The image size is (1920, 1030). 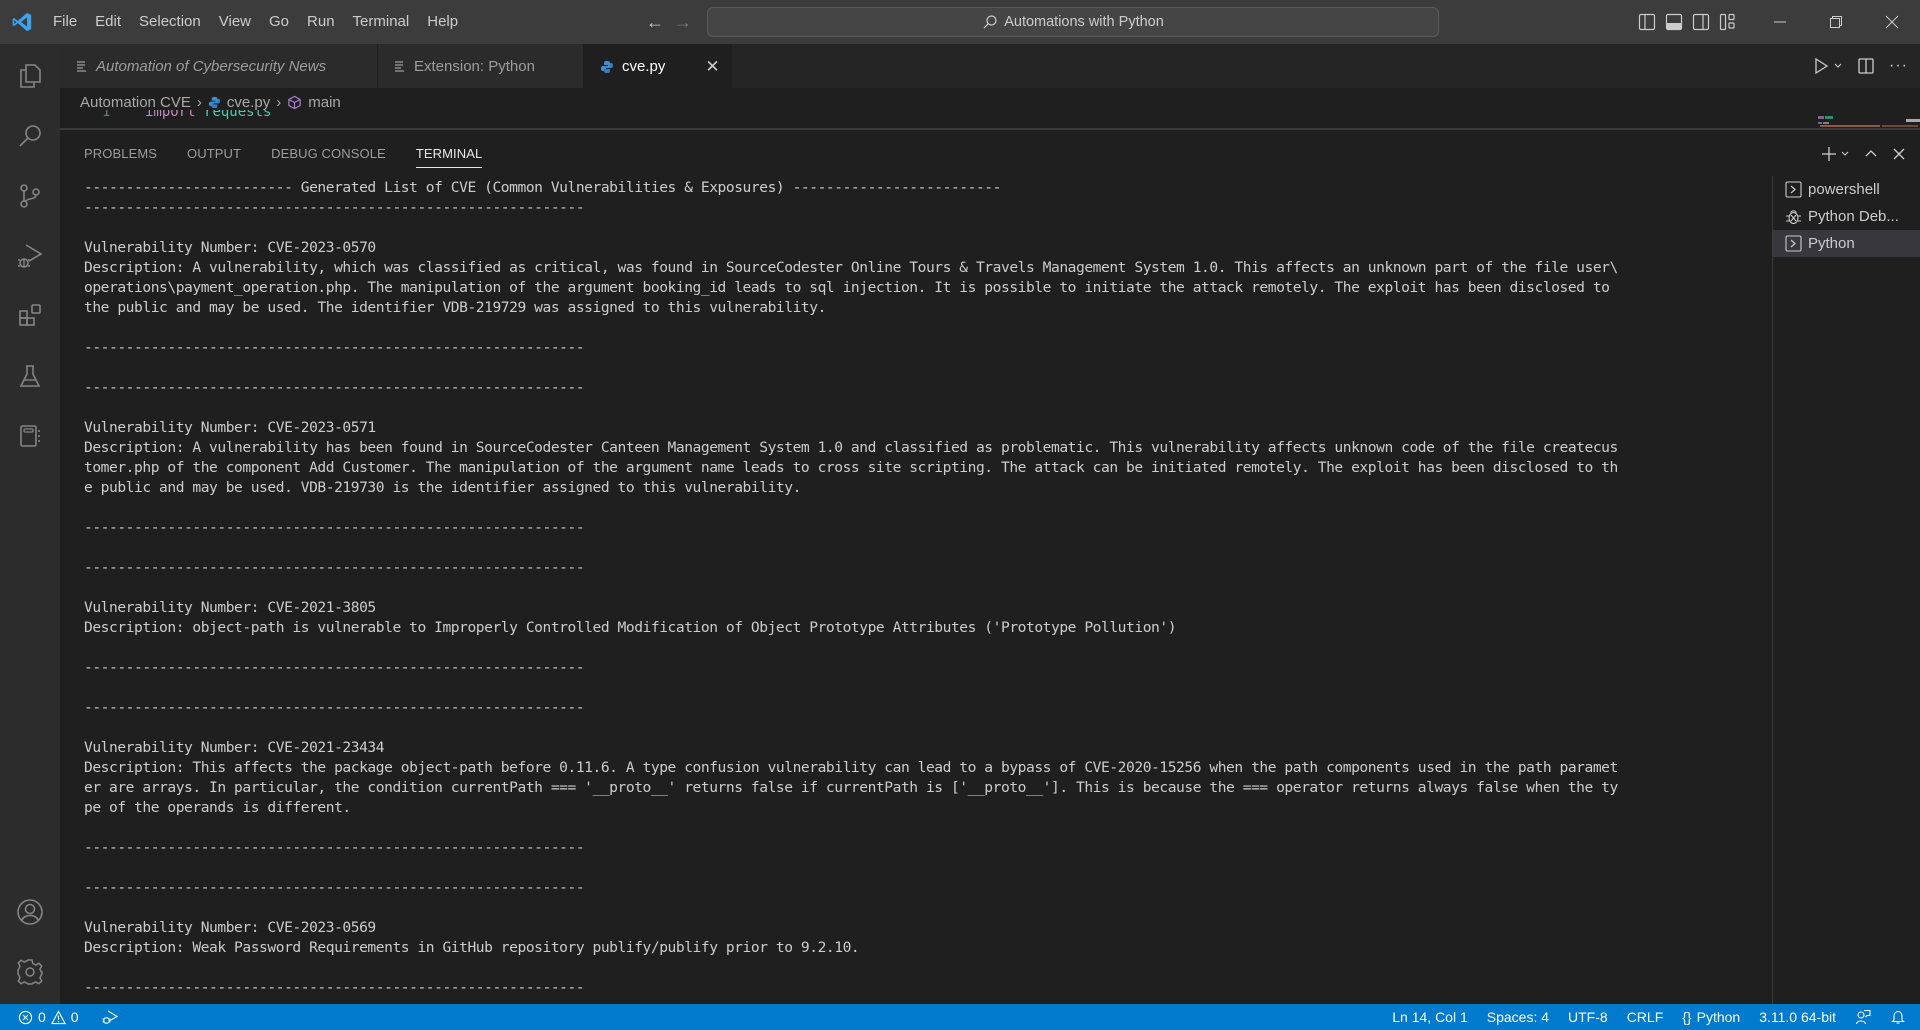 I want to click on command-center-label: Automations with Python, so click(x=1084, y=22).